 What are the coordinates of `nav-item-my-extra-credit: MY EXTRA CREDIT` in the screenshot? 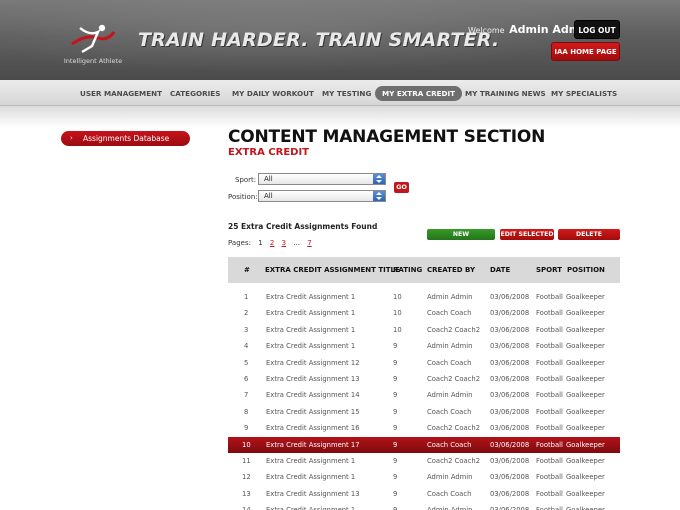 It's located at (419, 93).